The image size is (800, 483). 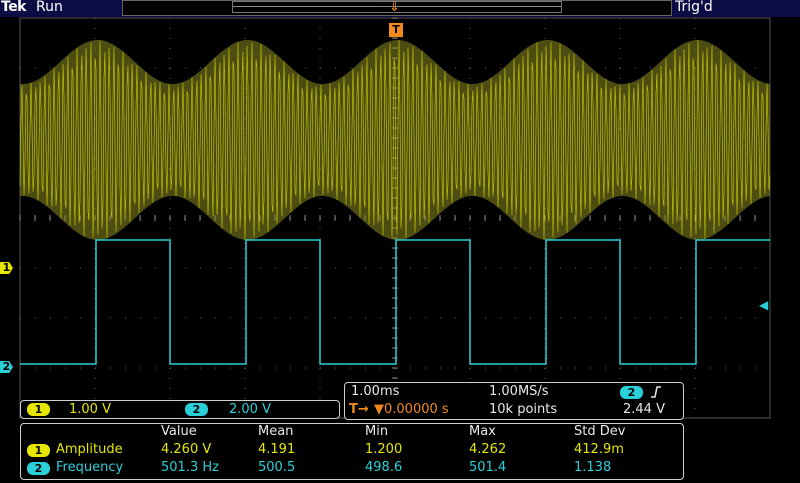 I want to click on channel-1-badge: 1, so click(x=38, y=409).